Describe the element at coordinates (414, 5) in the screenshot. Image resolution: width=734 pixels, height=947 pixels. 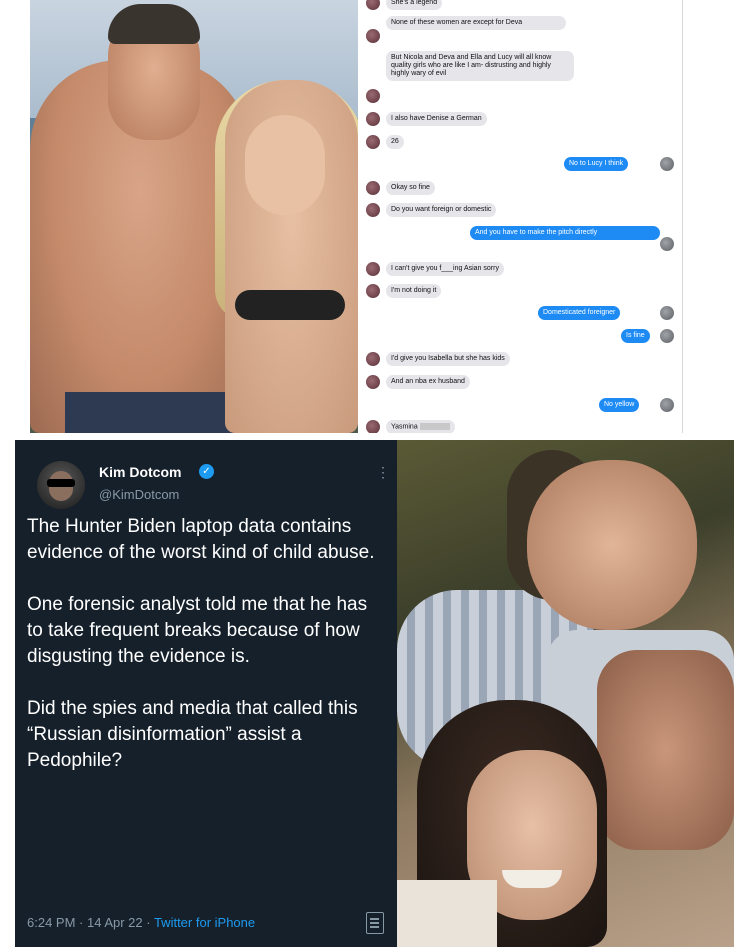
I see `message-bubble-incoming: She's a legend` at that location.